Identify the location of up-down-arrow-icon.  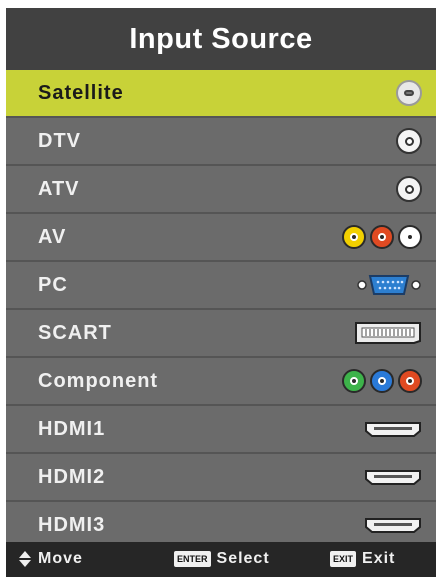
(25, 559).